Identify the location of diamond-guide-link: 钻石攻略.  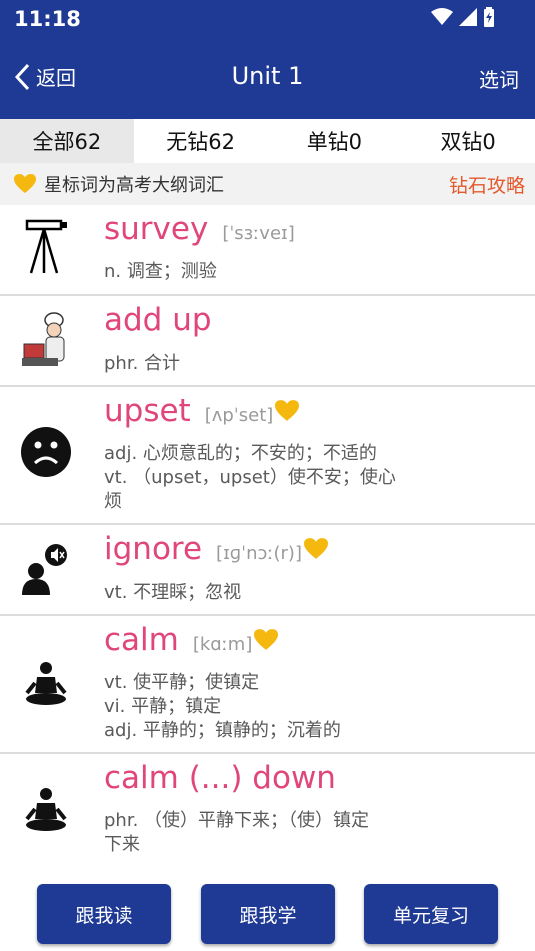
(487, 184).